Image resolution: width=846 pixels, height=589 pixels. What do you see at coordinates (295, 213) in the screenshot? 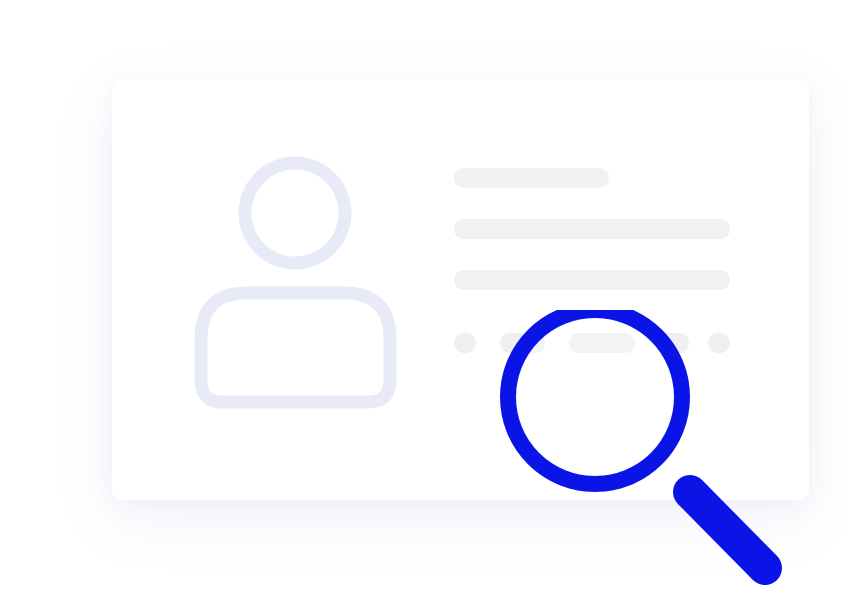
I see `avatar-head` at bounding box center [295, 213].